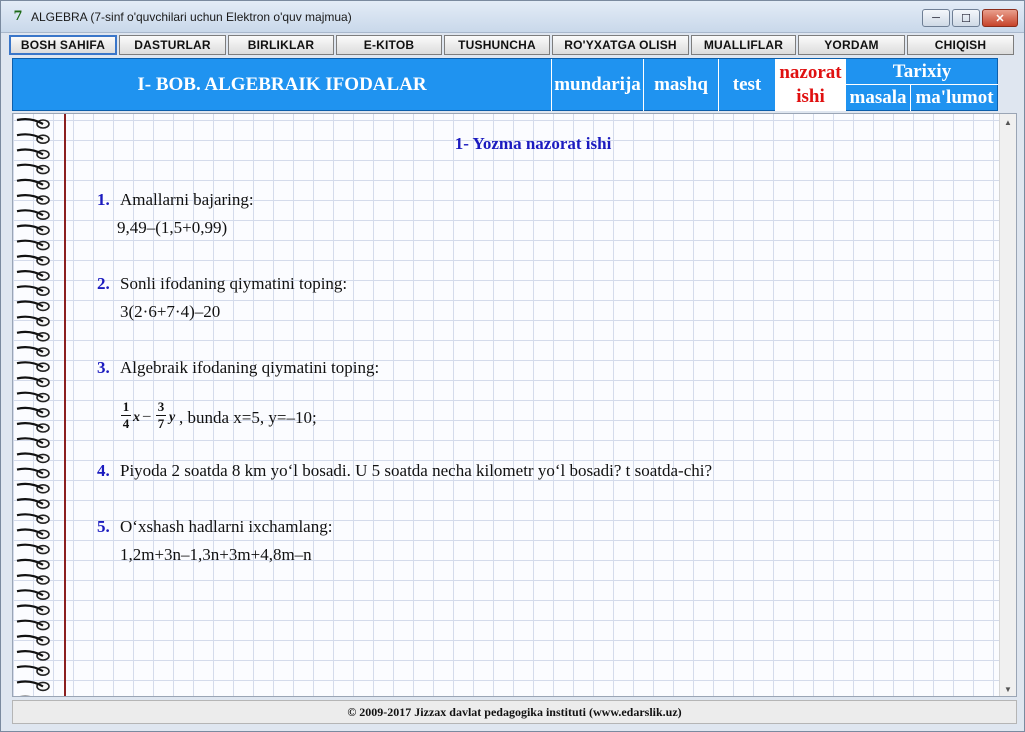 The width and height of the screenshot is (1025, 732). I want to click on tarixiy-malumot-link: ma'lumot, so click(954, 98).